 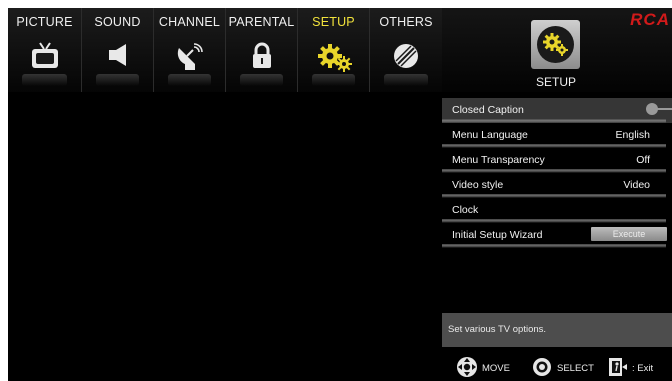 I want to click on execute-button: Execute, so click(x=629, y=234).